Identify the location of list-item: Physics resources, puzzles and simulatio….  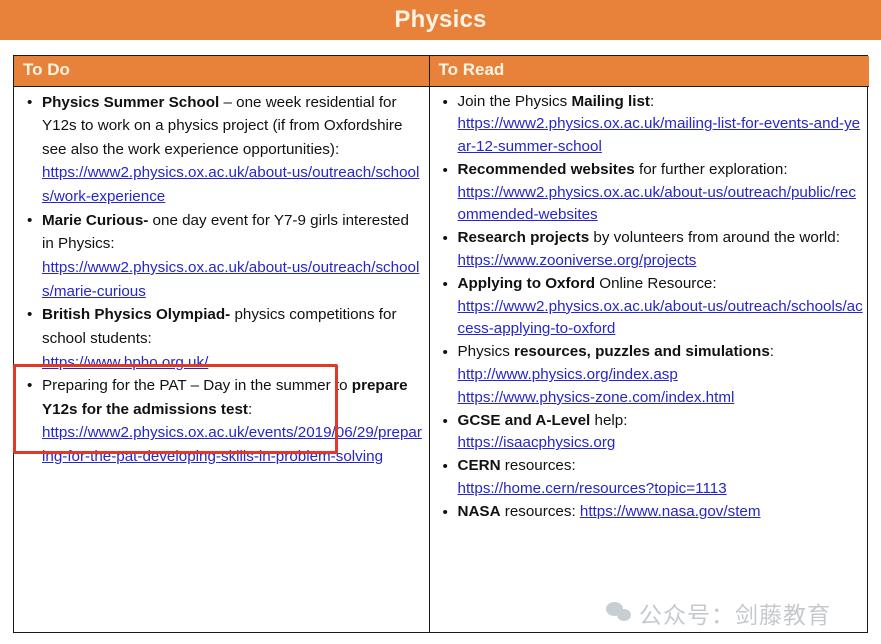
(650, 375).